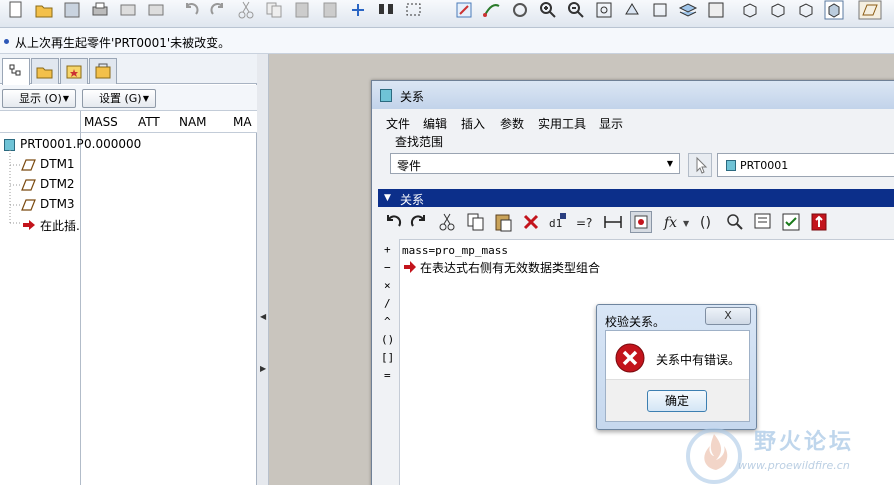  What do you see at coordinates (633, 95) in the screenshot?
I see `relations-titlebar: 关系` at bounding box center [633, 95].